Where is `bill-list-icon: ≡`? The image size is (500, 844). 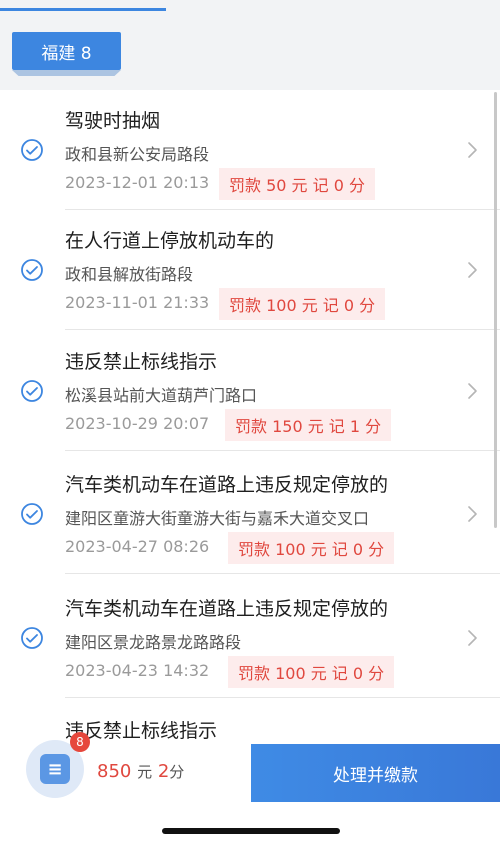 bill-list-icon: ≡ is located at coordinates (55, 769).